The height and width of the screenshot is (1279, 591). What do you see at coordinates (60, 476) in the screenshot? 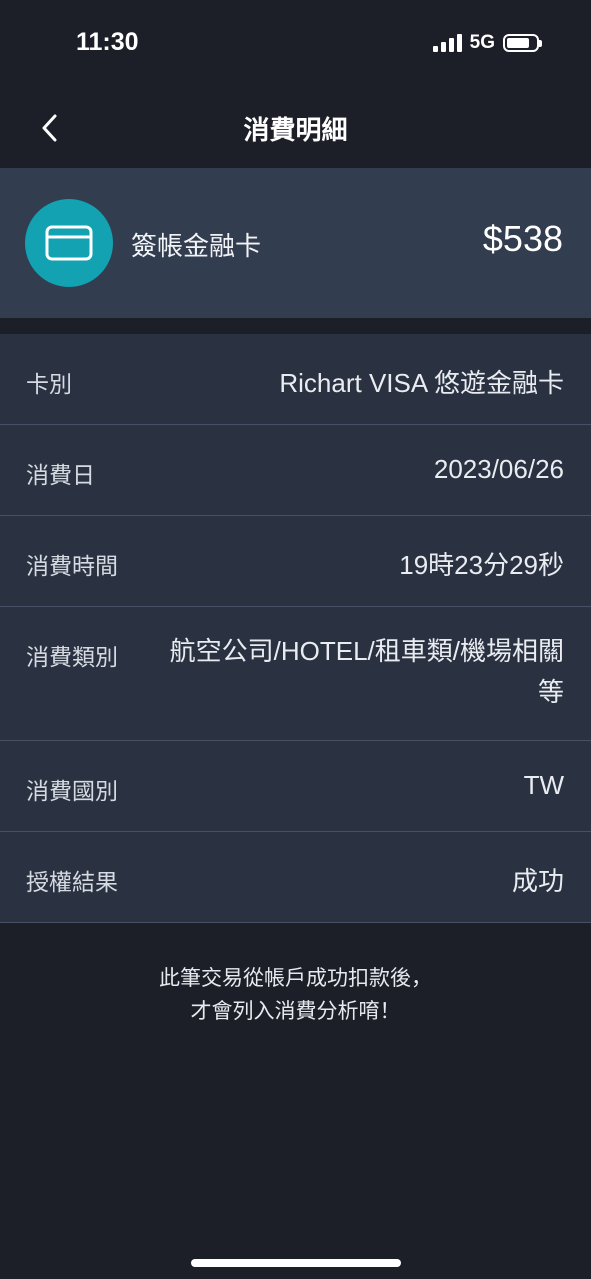
I see `detail-label: 消費日` at bounding box center [60, 476].